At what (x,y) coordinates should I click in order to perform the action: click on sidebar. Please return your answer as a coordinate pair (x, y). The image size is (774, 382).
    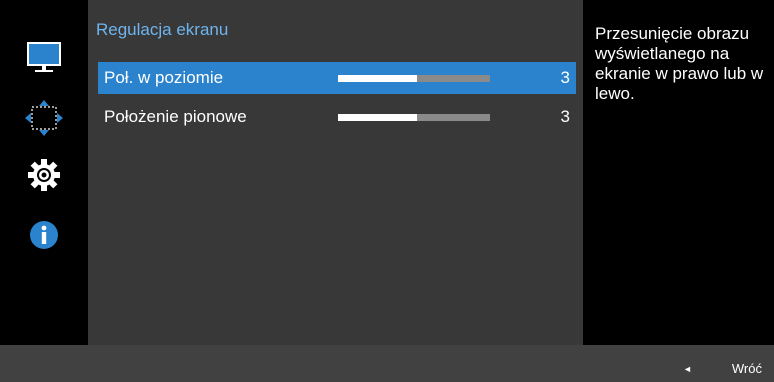
    Looking at the image, I should click on (44, 172).